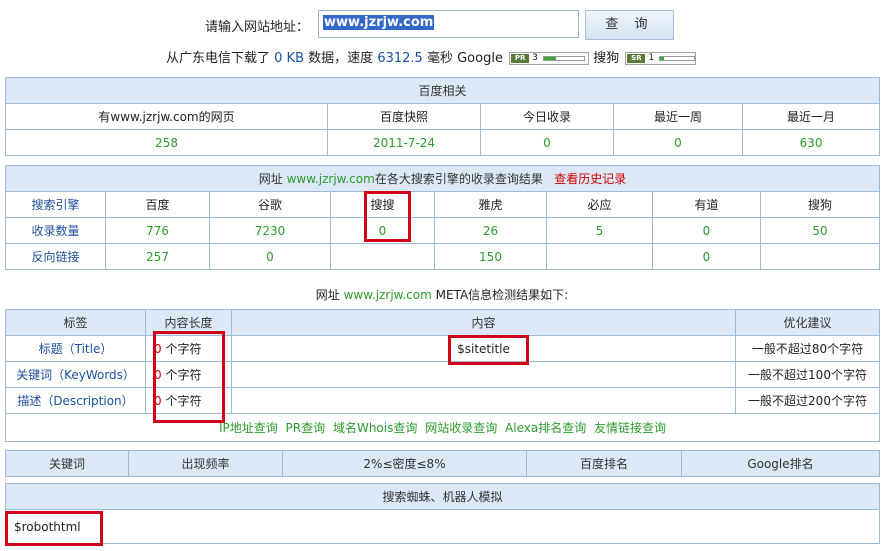  Describe the element at coordinates (306, 428) in the screenshot. I see `tool-pr-link: PR查询` at that location.